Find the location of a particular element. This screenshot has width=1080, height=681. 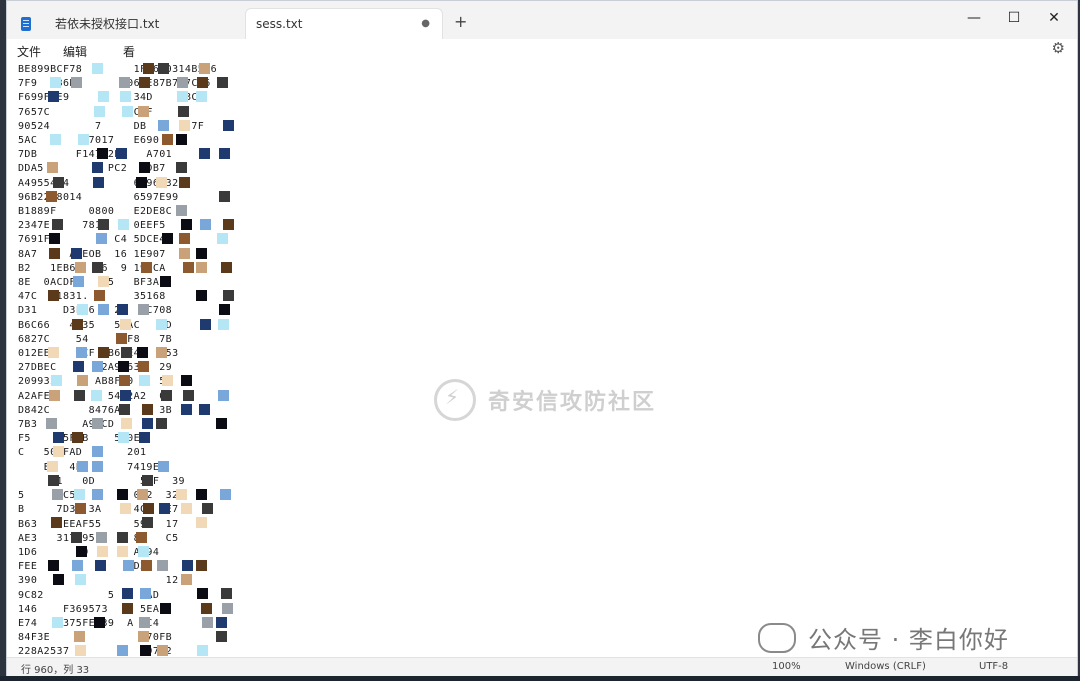

editor-line: 209932 AB8F00 5A is located at coordinates (95, 382).